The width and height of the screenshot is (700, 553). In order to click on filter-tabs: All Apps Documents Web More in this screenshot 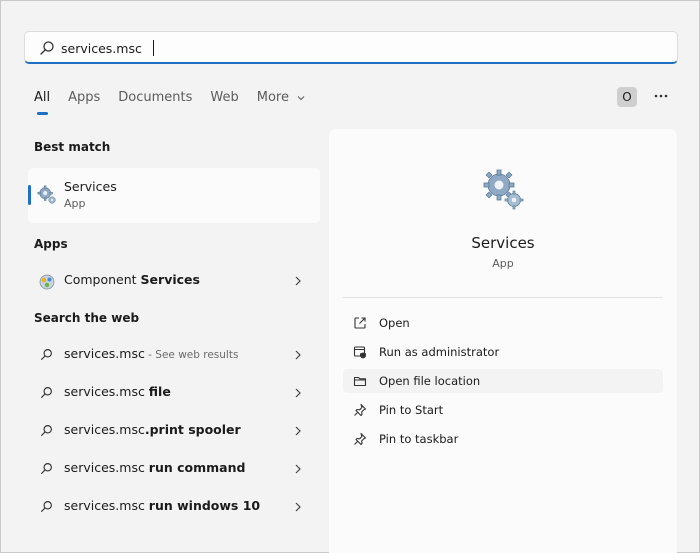, I will do `click(179, 102)`.